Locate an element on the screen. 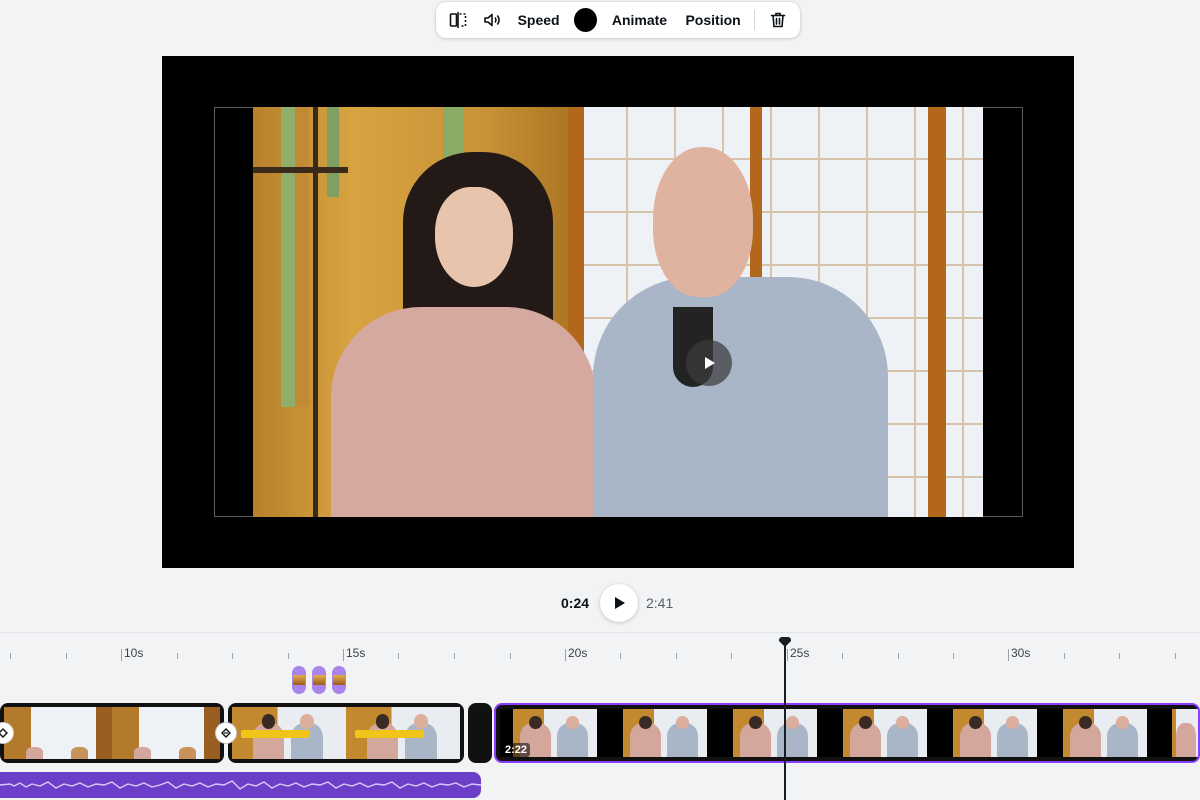 The width and height of the screenshot is (1200, 800). video-scene-post is located at coordinates (937, 312).